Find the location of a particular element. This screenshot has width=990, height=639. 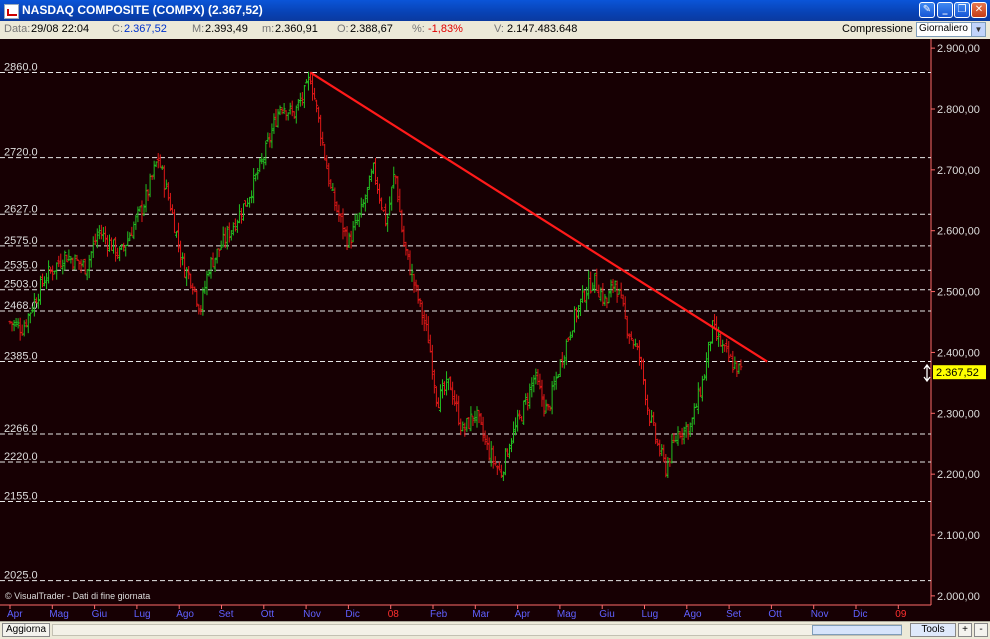

level-label: 2535.0 is located at coordinates (21, 265).